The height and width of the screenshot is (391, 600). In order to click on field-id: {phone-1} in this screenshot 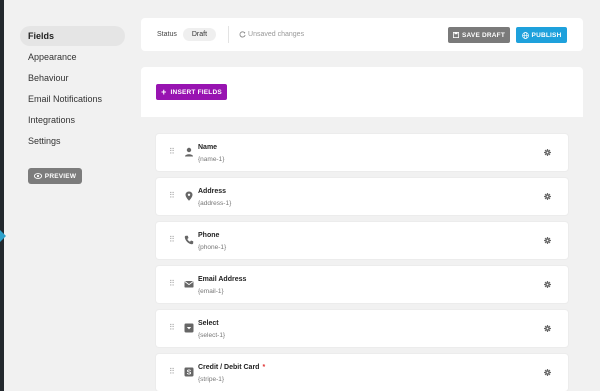, I will do `click(212, 247)`.